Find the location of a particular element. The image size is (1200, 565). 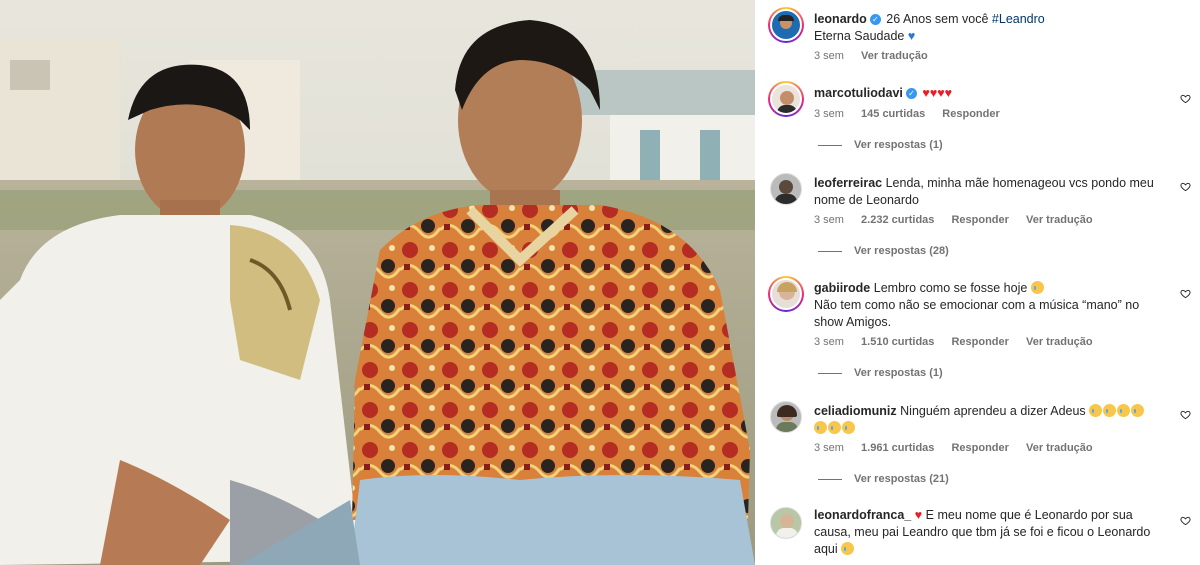

caption-meta: 3 sem Ver tradução is located at coordinates (878, 56).